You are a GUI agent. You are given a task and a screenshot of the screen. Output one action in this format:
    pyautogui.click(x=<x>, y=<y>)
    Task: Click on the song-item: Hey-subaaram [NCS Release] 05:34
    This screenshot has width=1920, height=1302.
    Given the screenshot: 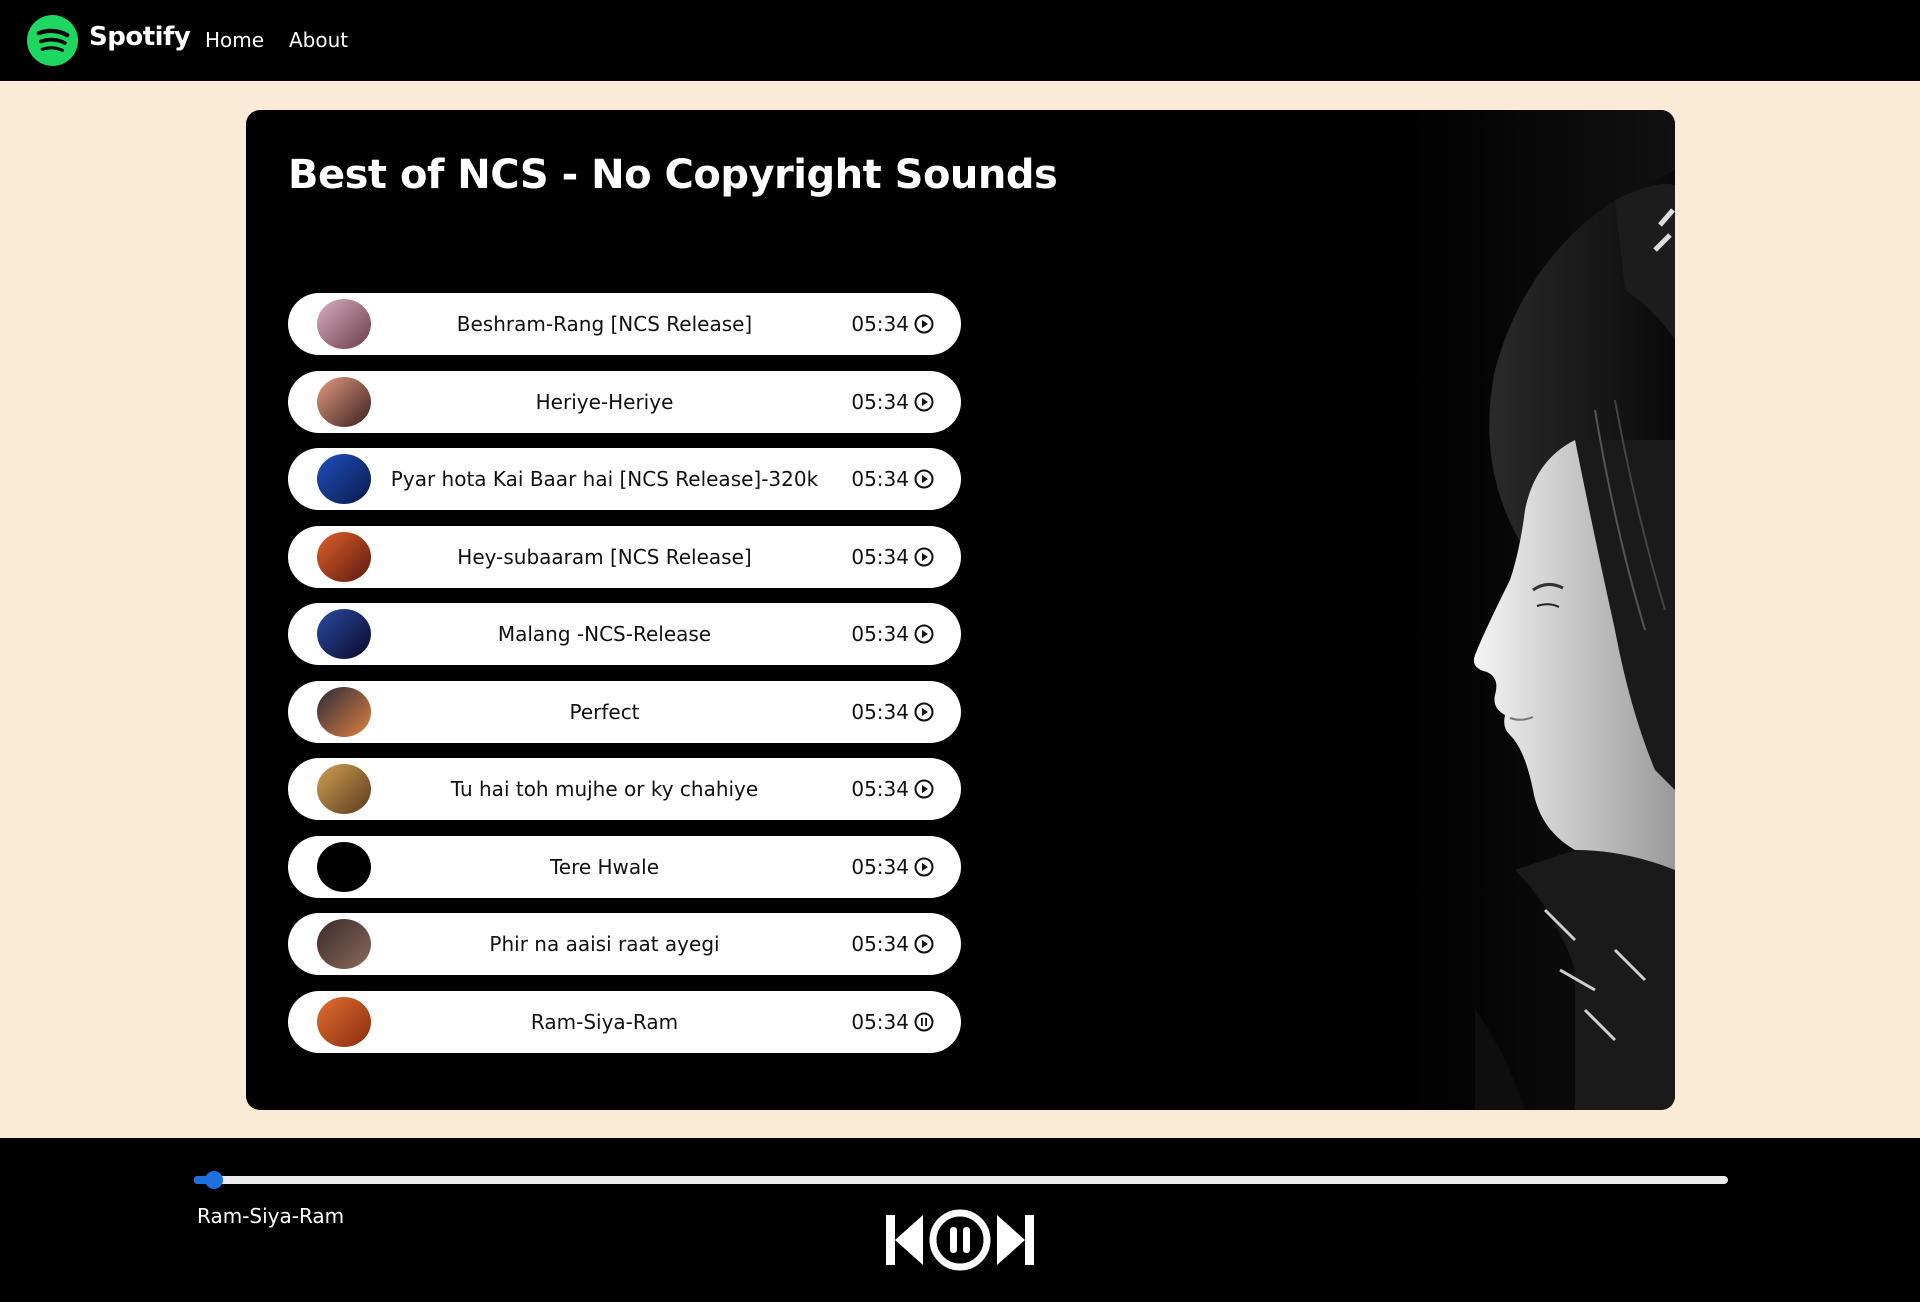 What is the action you would take?
    pyautogui.click(x=624, y=556)
    